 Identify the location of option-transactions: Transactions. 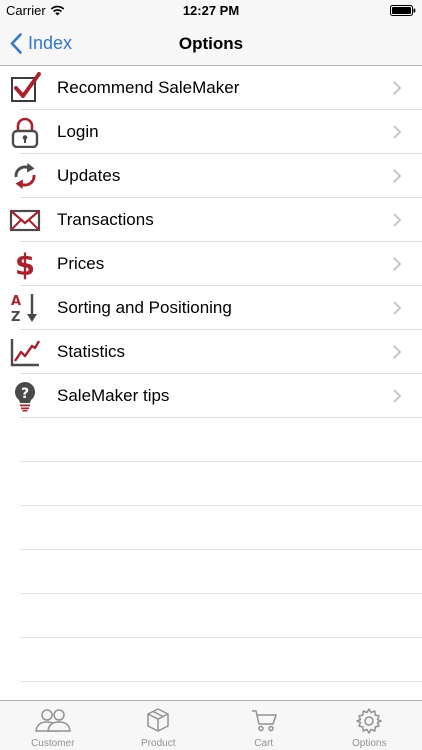
(211, 220).